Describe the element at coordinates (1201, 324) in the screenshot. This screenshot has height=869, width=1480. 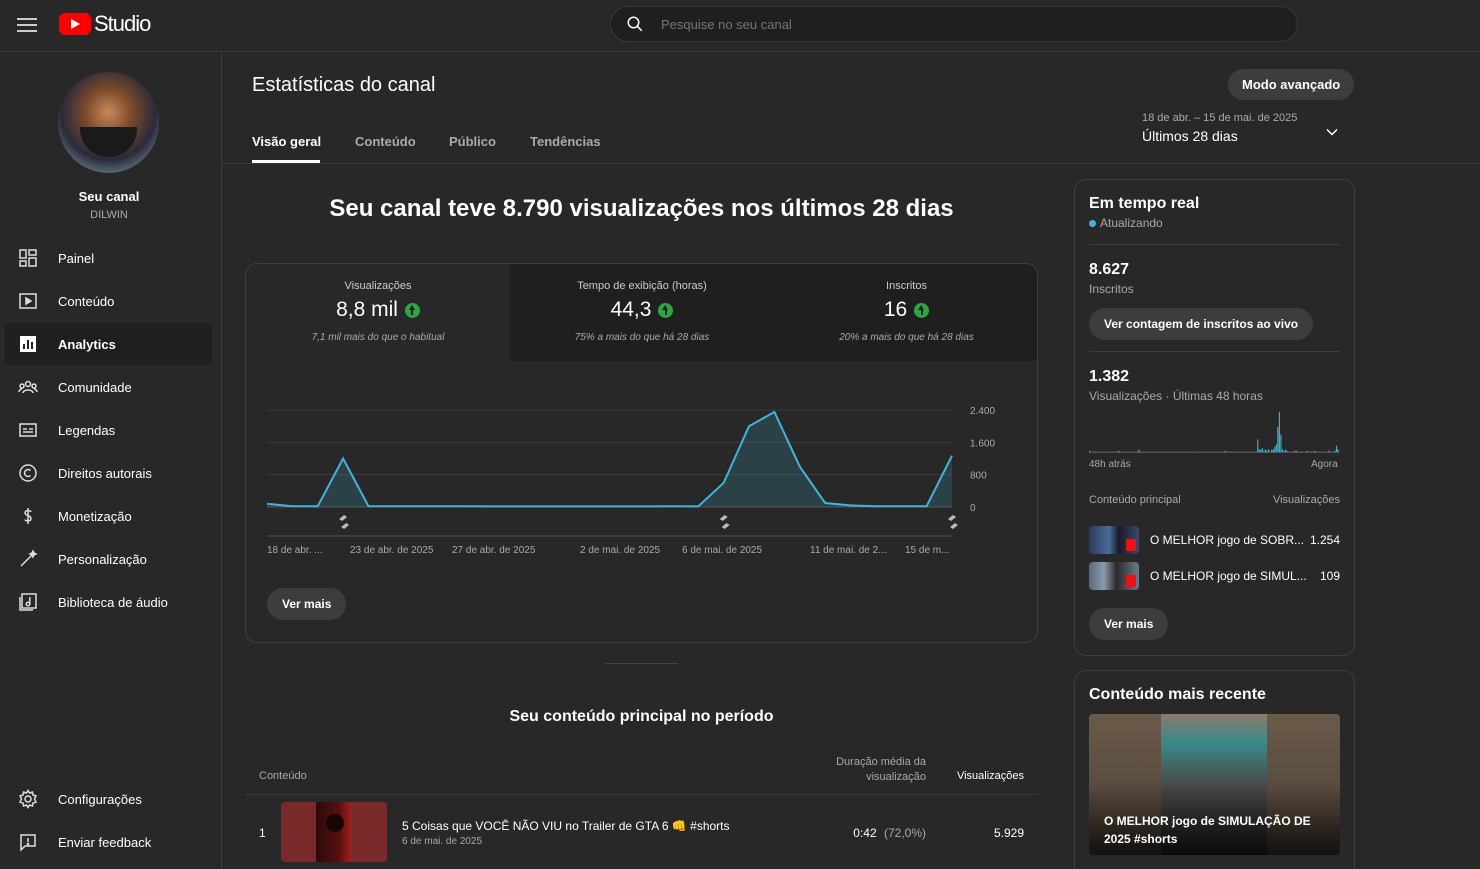
I see `live-subs-button: Ver contagem de inscritos ao vivo` at that location.